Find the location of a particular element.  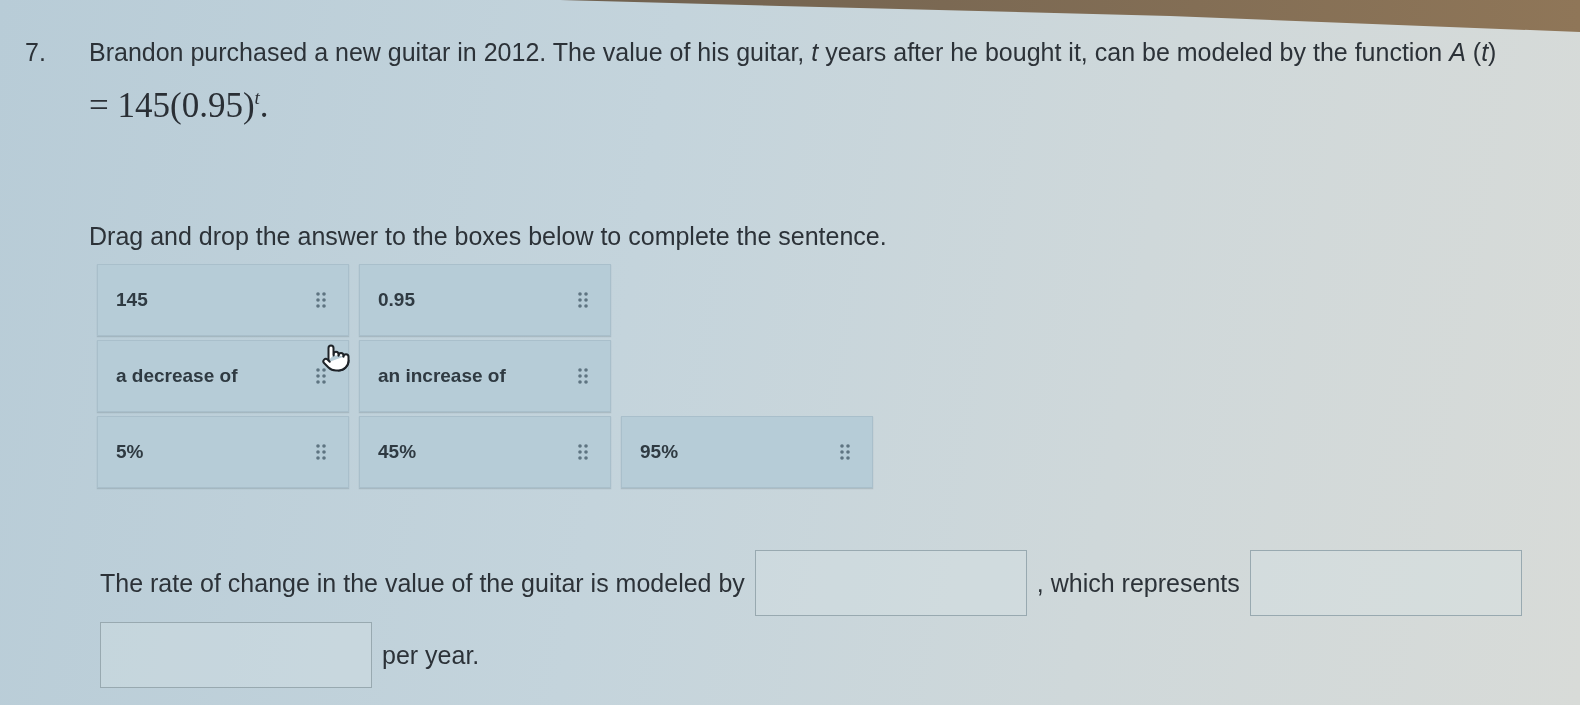

sentence-text: The rate of change in the value of the guitar is modeled by is located at coordinates (422, 582).